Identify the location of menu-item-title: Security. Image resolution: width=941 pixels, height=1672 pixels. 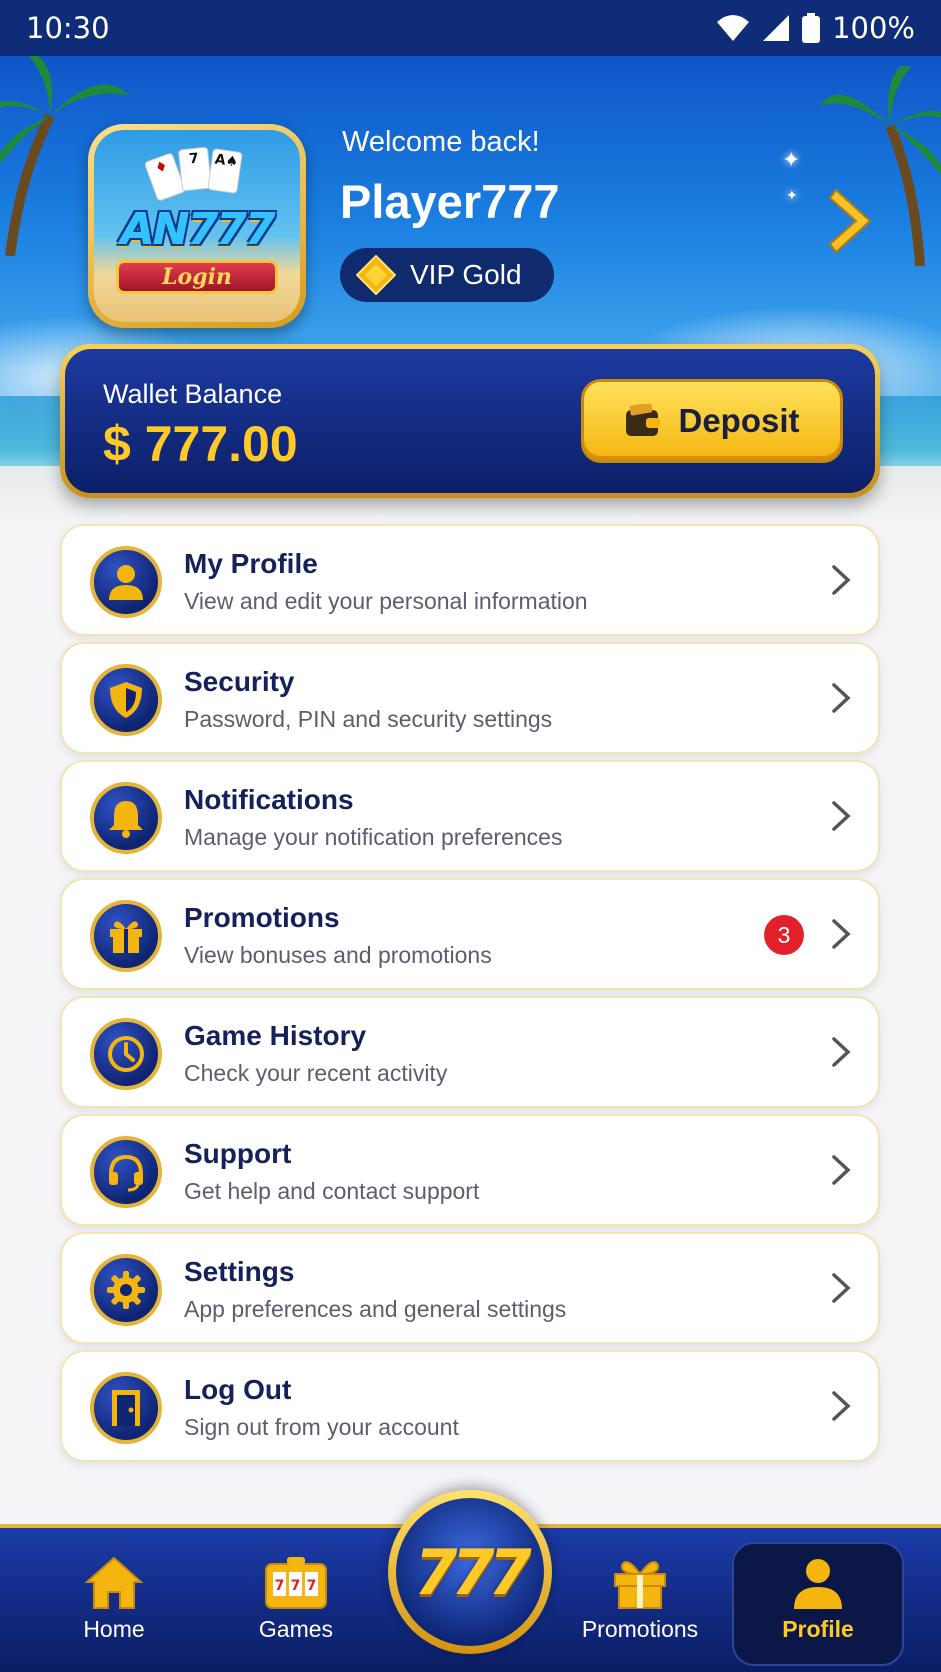
(239, 681).